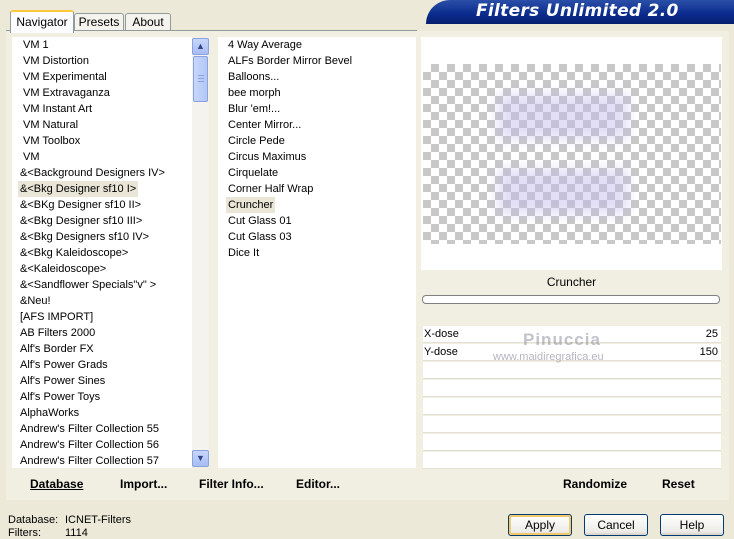 The height and width of the screenshot is (539, 734). I want to click on filter-item: ALFs Border Mirror Bevel, so click(290, 61).